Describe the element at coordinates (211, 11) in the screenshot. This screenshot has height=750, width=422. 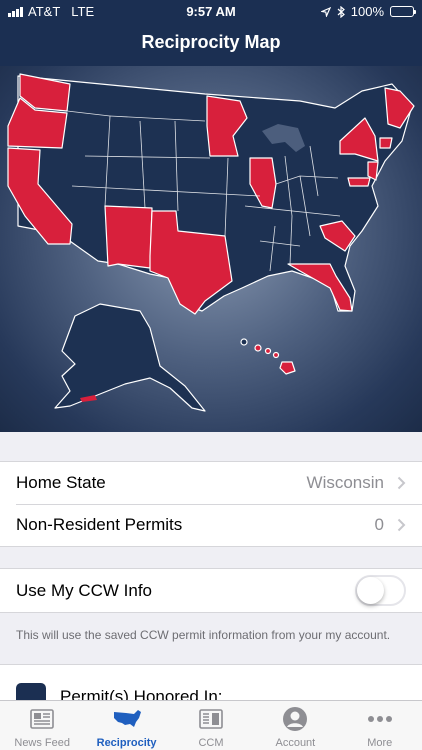
I see `status-bar: AT&T LTE 9:57 AM 100%` at that location.